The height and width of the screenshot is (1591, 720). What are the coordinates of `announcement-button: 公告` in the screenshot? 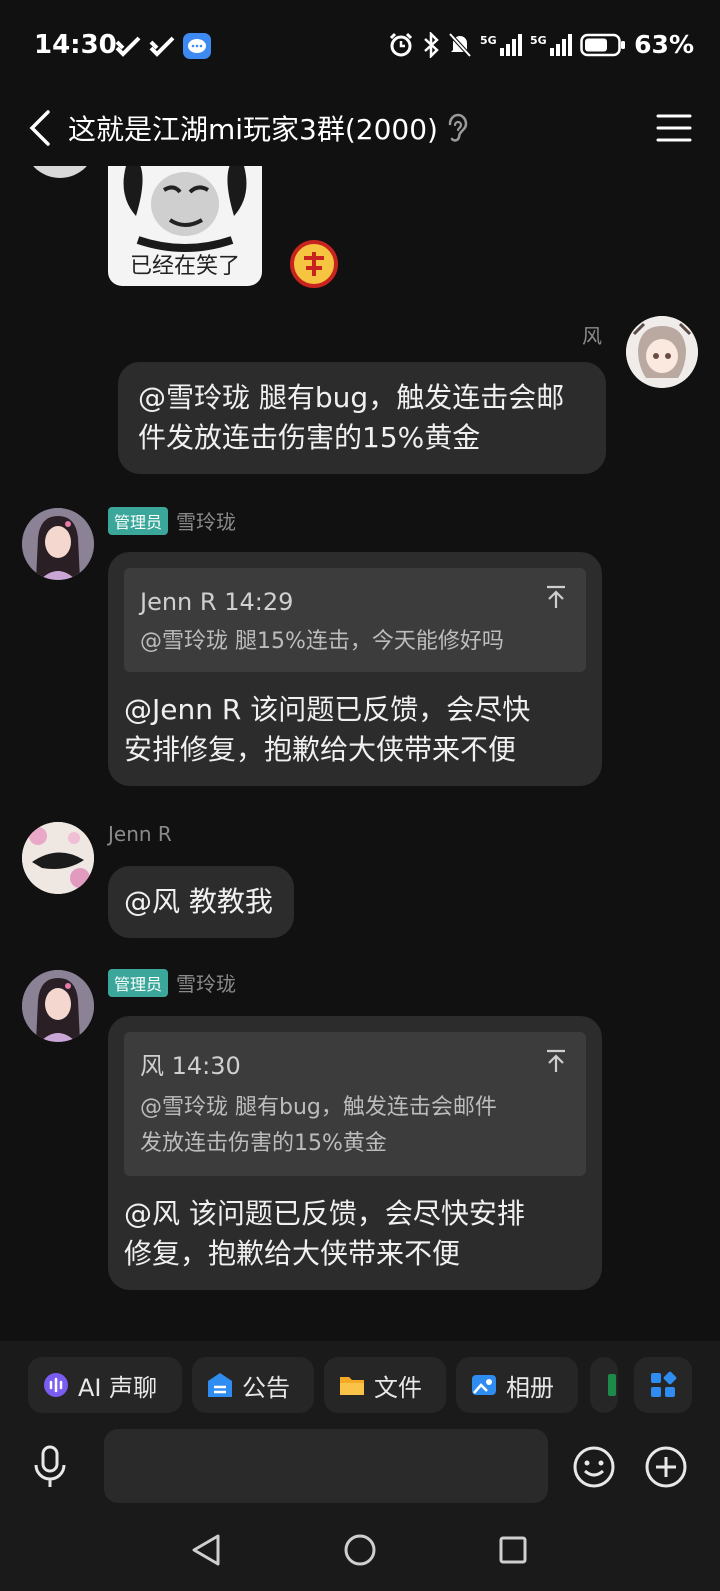 It's located at (253, 1385).